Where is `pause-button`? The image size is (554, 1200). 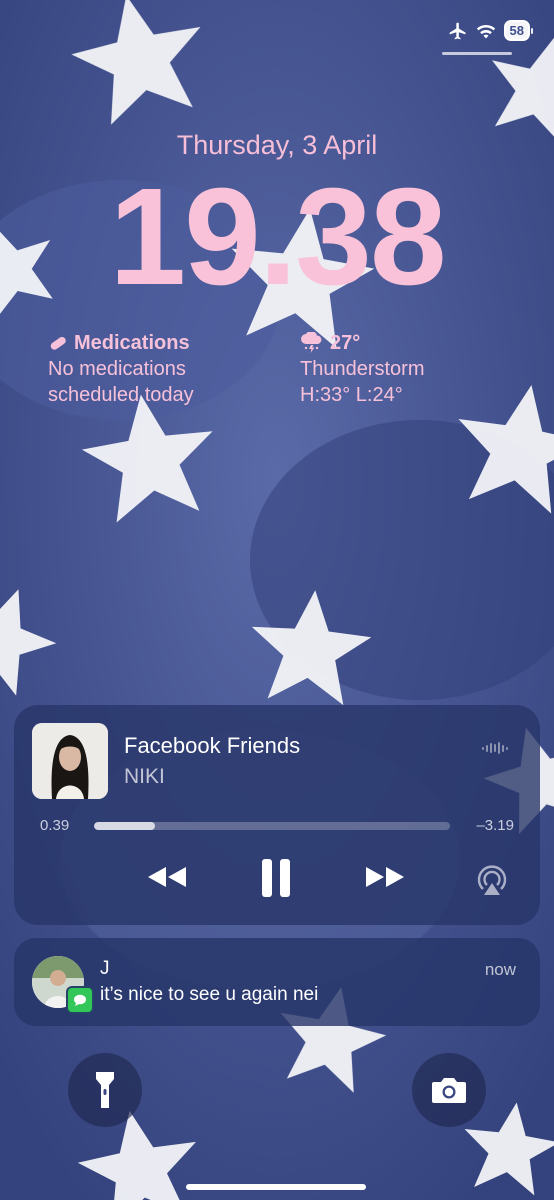 pause-button is located at coordinates (277, 880).